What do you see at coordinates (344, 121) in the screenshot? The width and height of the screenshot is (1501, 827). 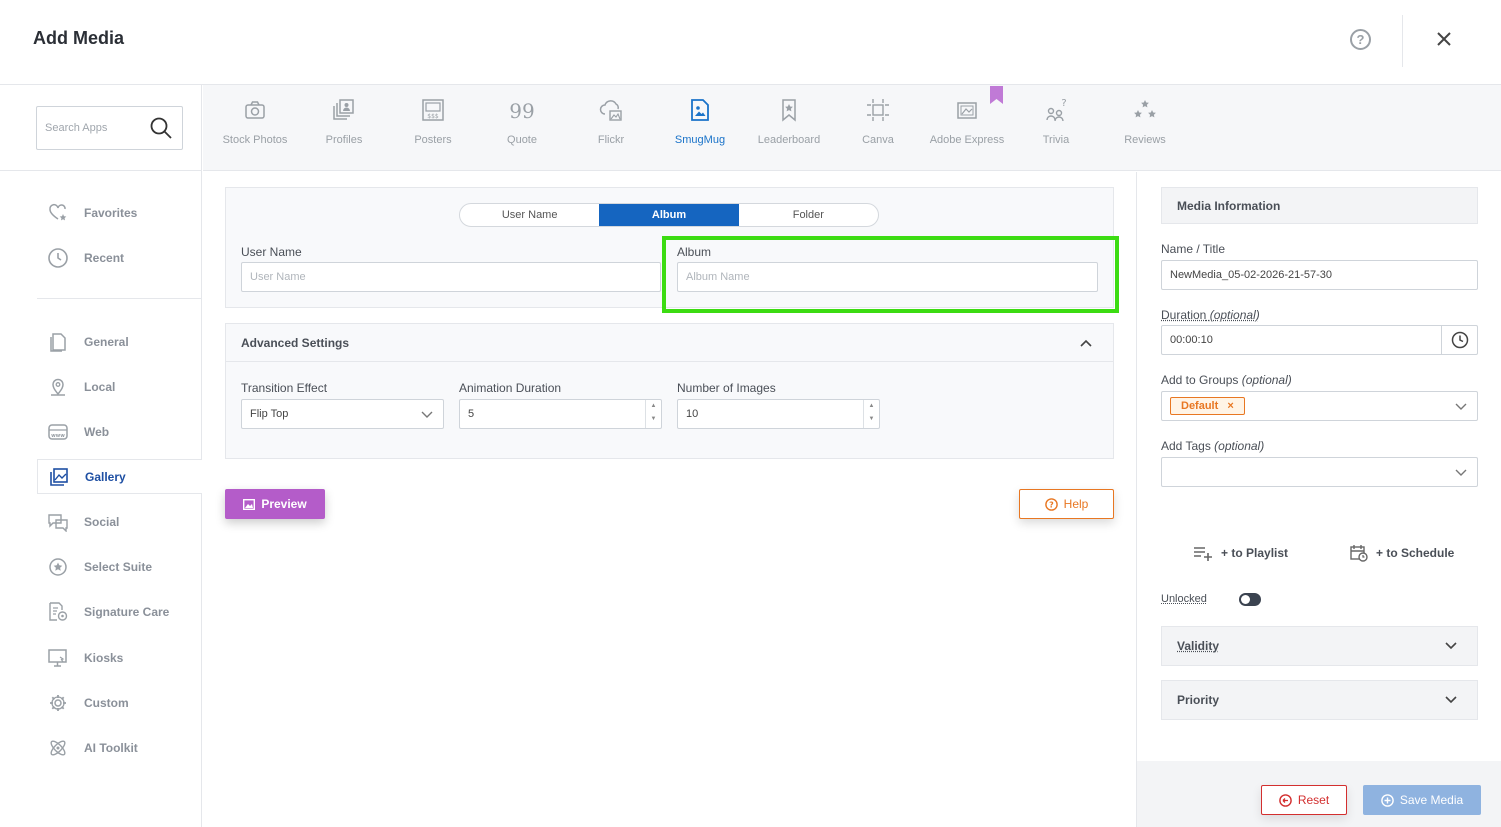 I see `app-profiles: Profiles` at bounding box center [344, 121].